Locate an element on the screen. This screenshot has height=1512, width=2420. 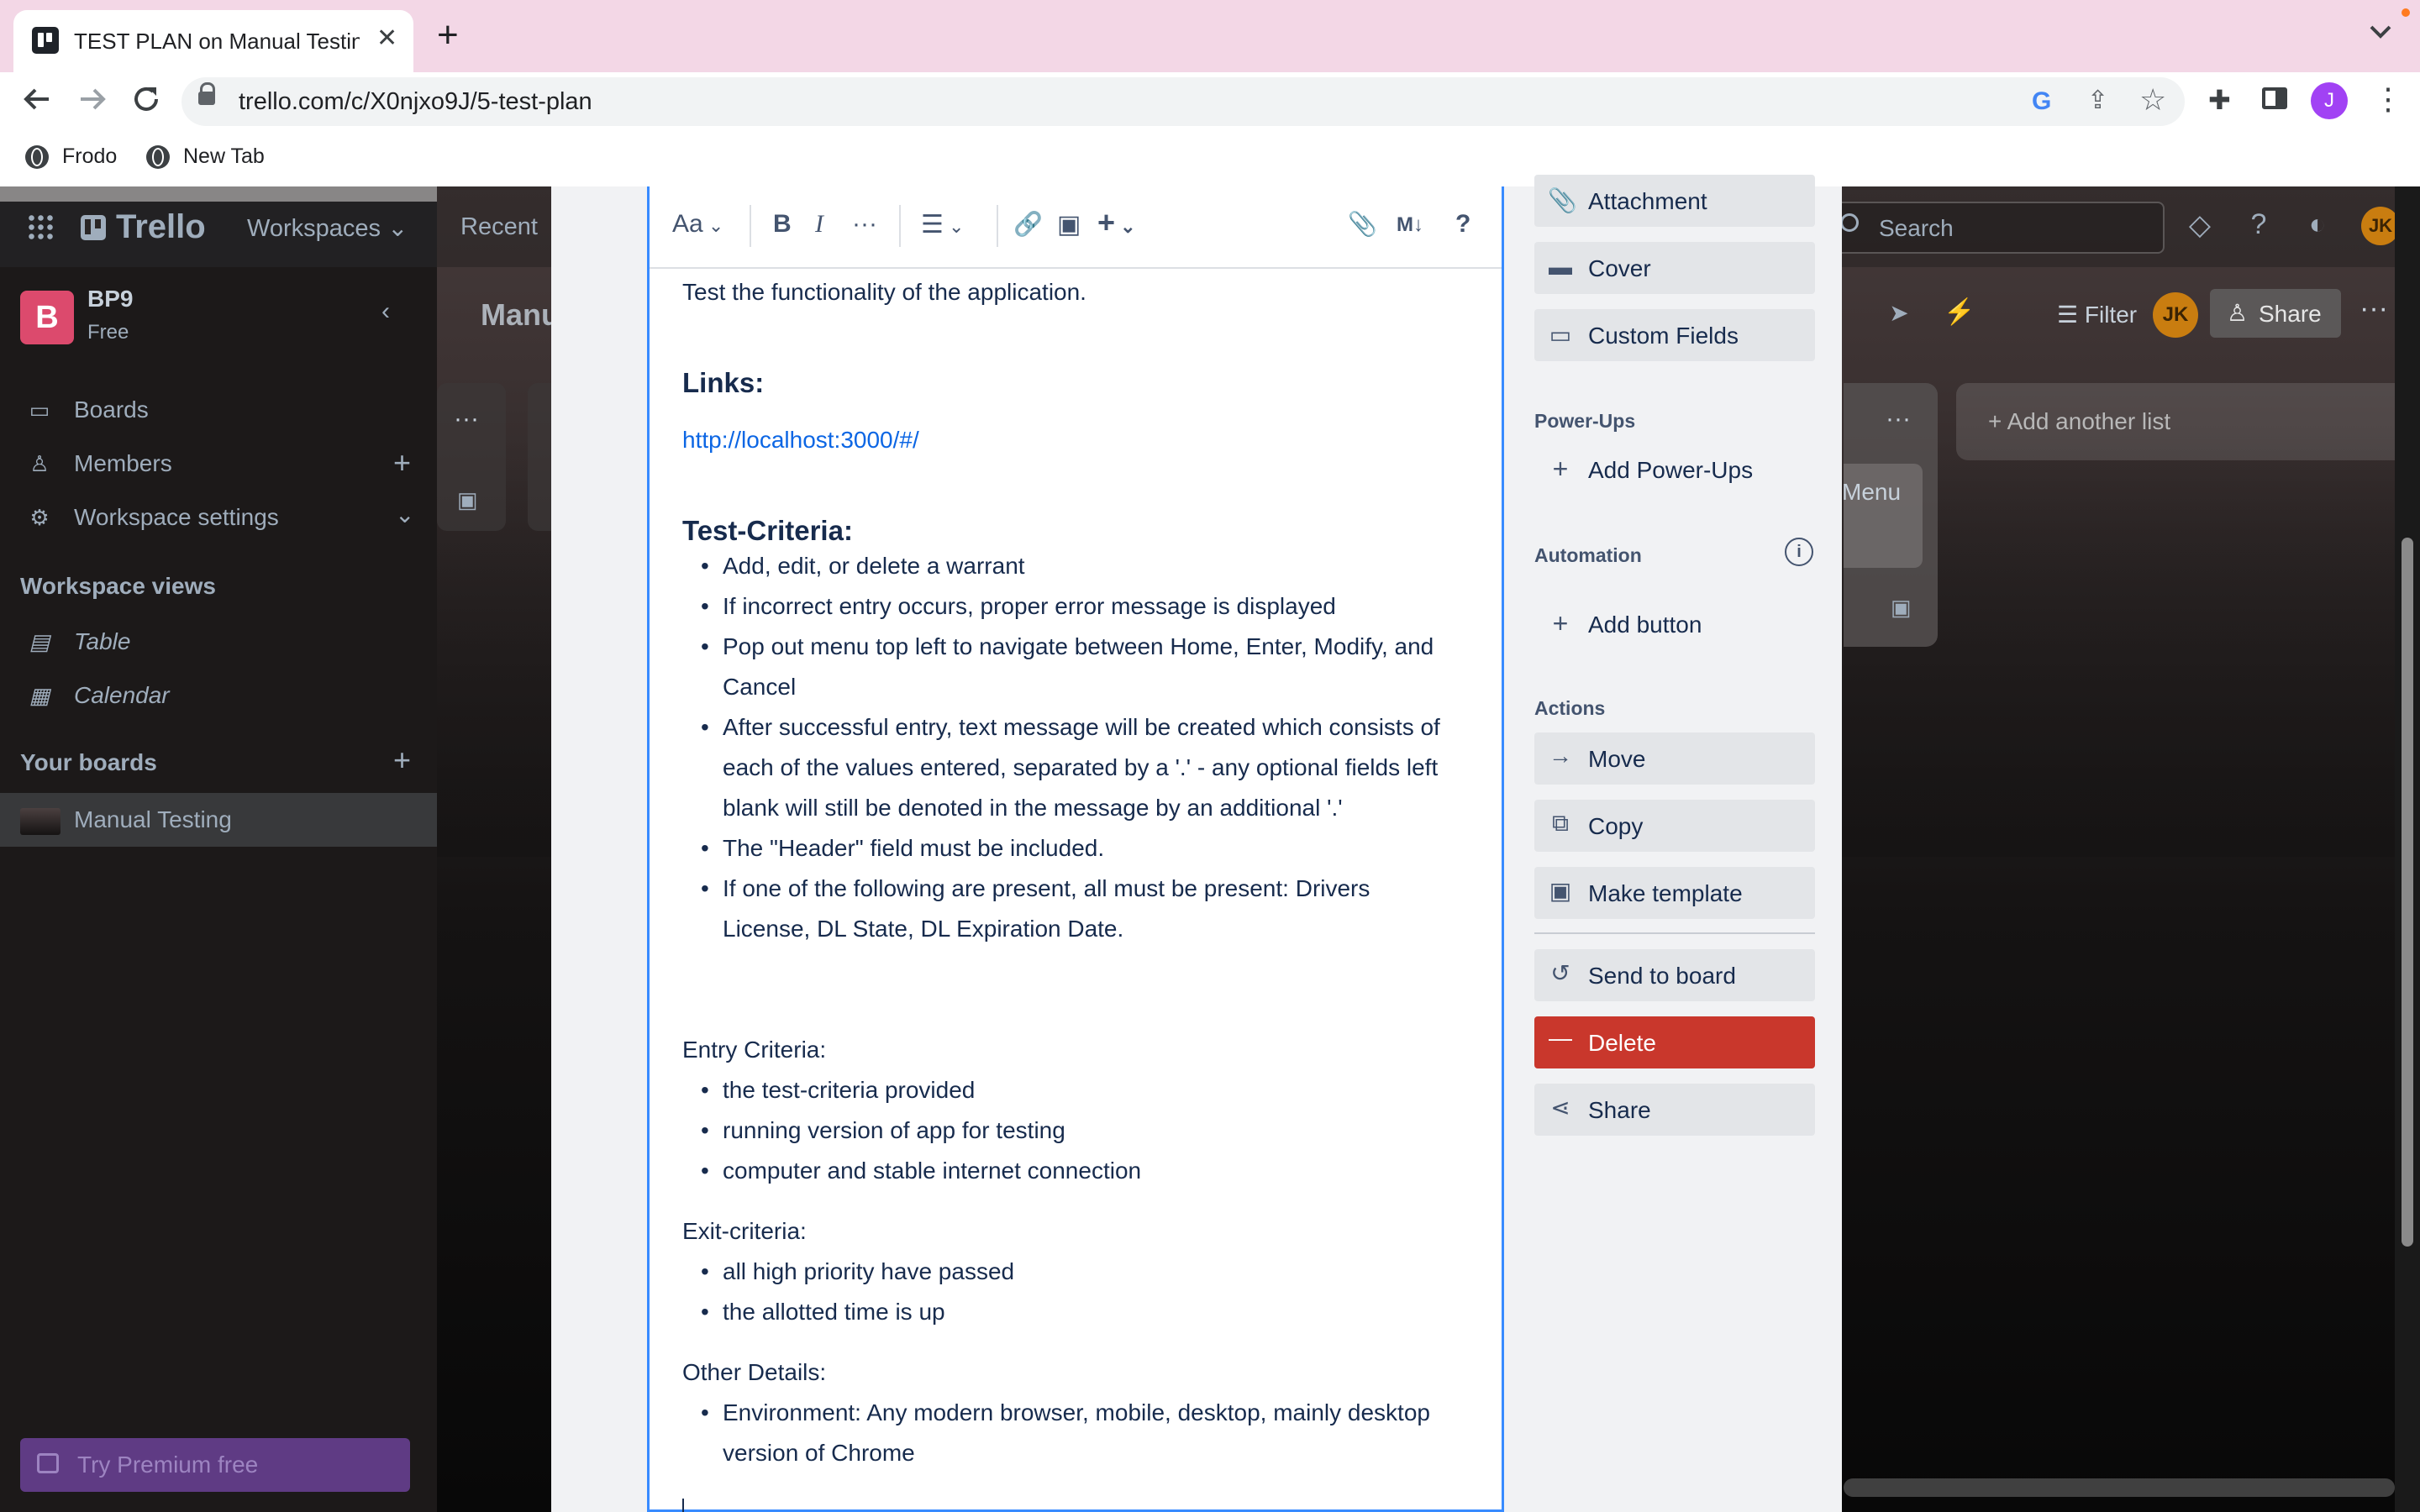
browser-tab-active: TEST PLAN on Manual Testing | Trello ✕ is located at coordinates (213, 41).